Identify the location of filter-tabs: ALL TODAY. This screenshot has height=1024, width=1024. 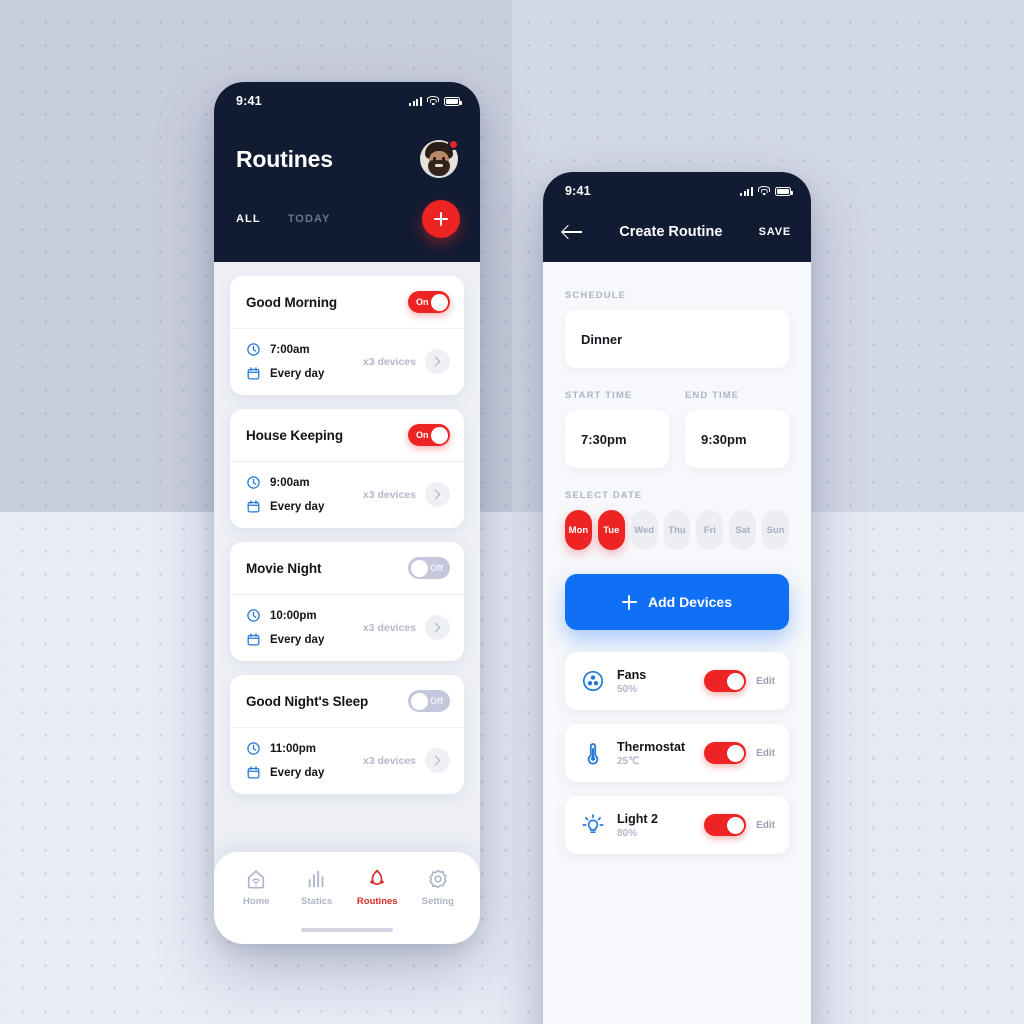
(283, 219).